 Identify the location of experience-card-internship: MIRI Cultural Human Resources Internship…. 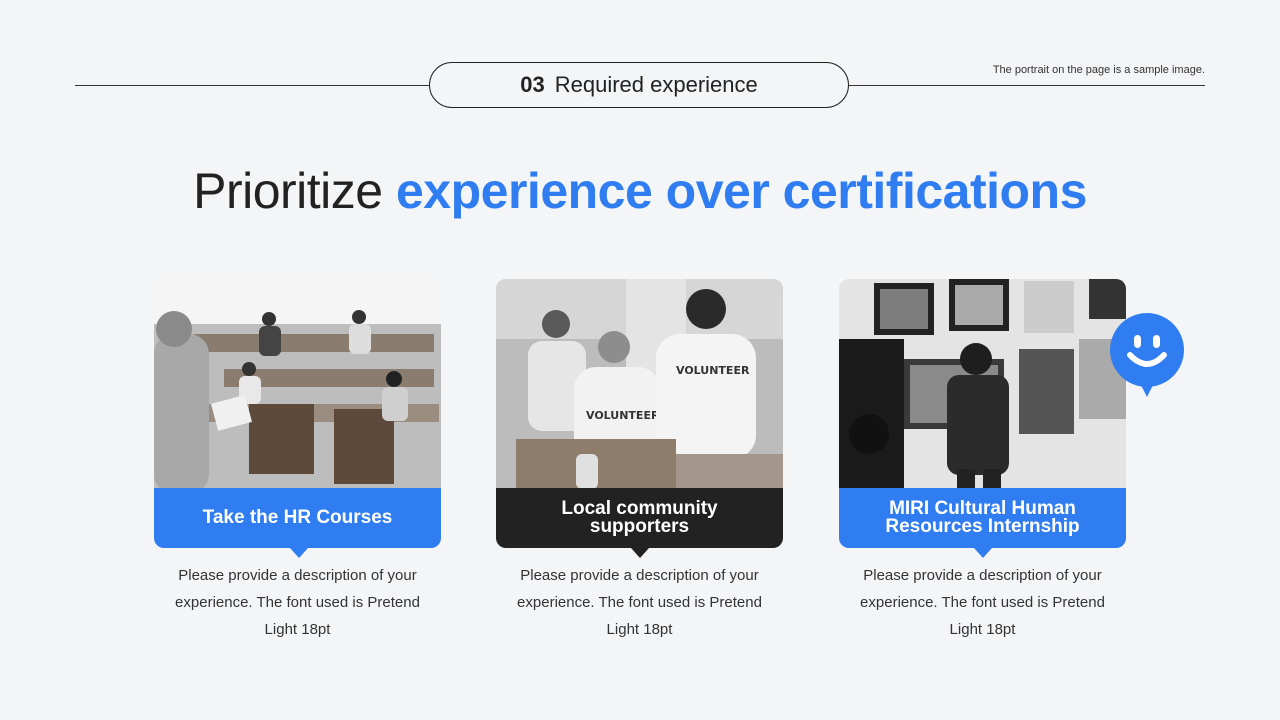
(982, 461).